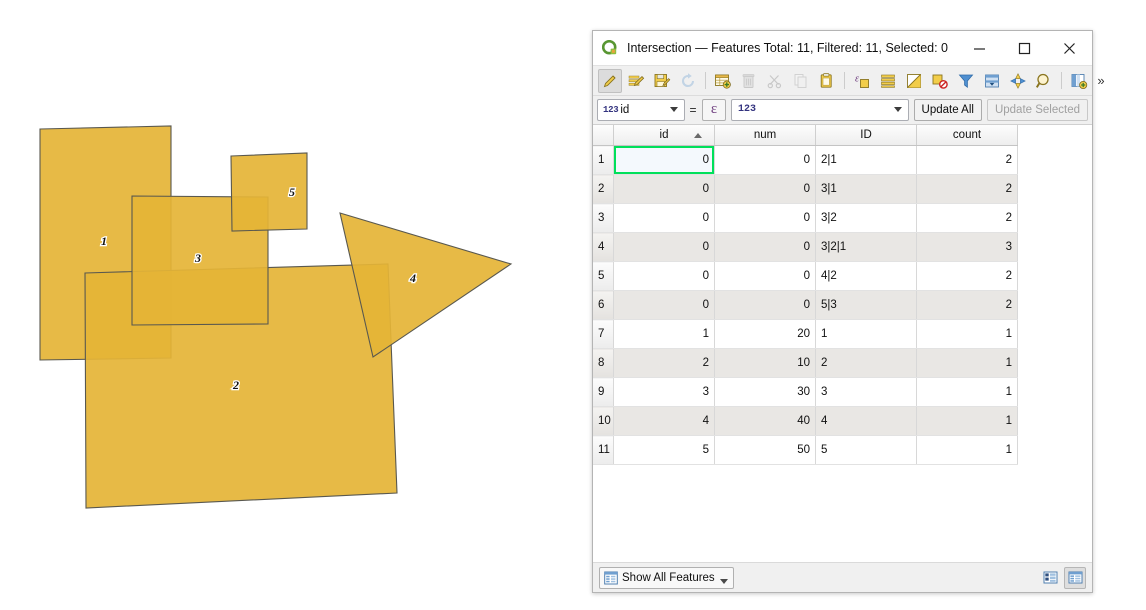  Describe the element at coordinates (866, 189) in the screenshot. I see `cell-ID: 3|1` at that location.